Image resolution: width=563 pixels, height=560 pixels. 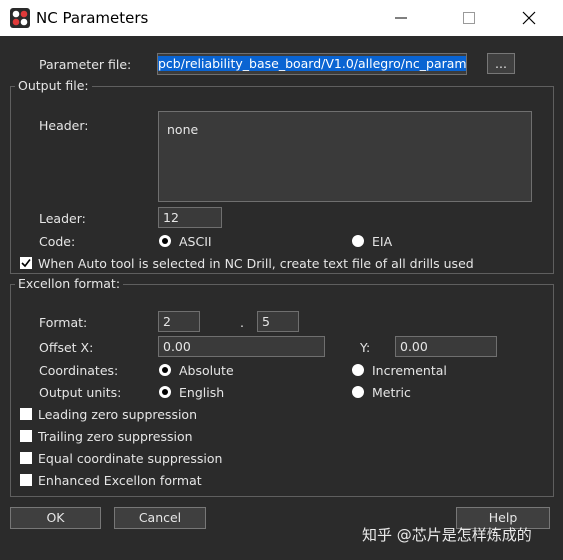 I want to click on leading-zero-checkbox, so click(x=26, y=414).